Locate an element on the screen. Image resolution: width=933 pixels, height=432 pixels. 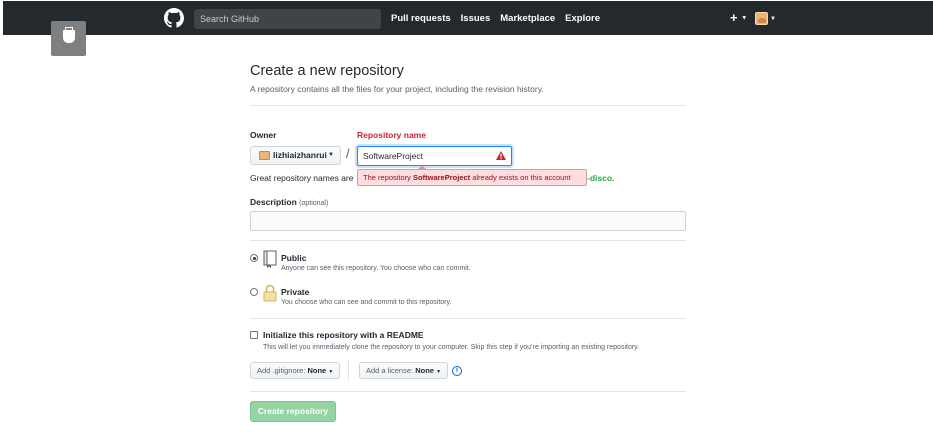
description-label: Description (optional) is located at coordinates (289, 202).